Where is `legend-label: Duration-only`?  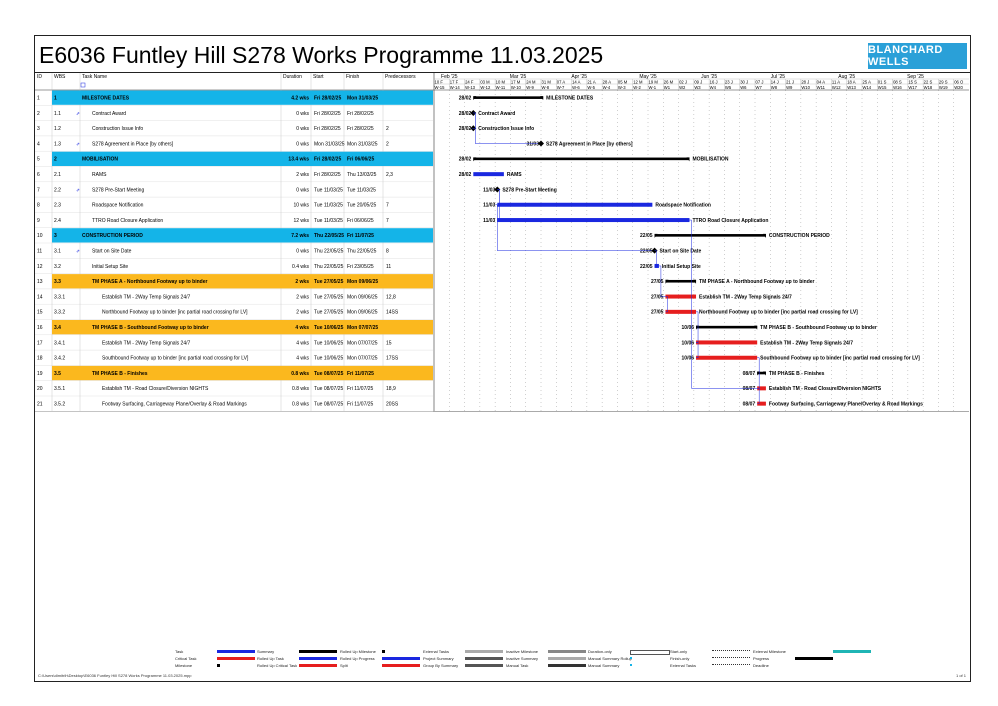 legend-label: Duration-only is located at coordinates (600, 651).